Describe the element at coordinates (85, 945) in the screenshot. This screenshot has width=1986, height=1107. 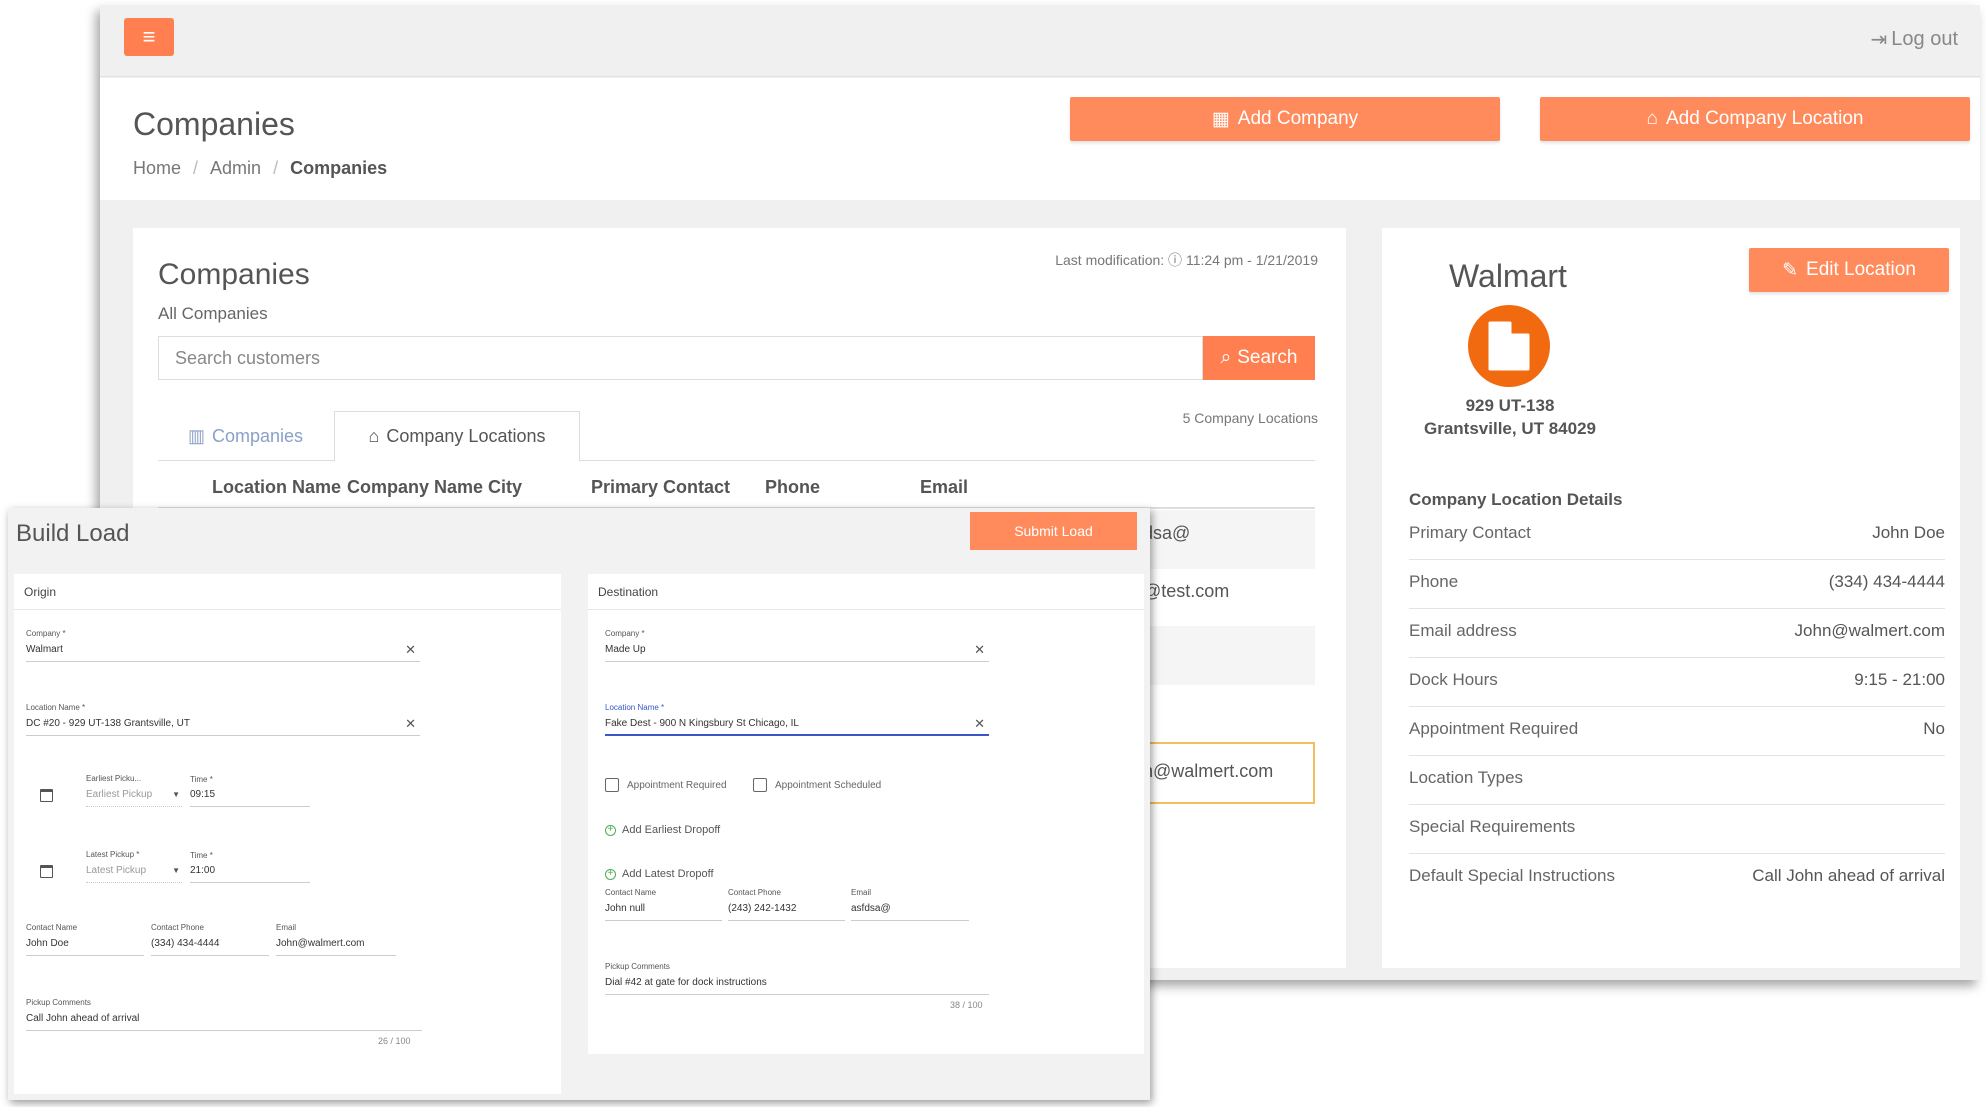
I see `contact-name-field: John Doe` at that location.